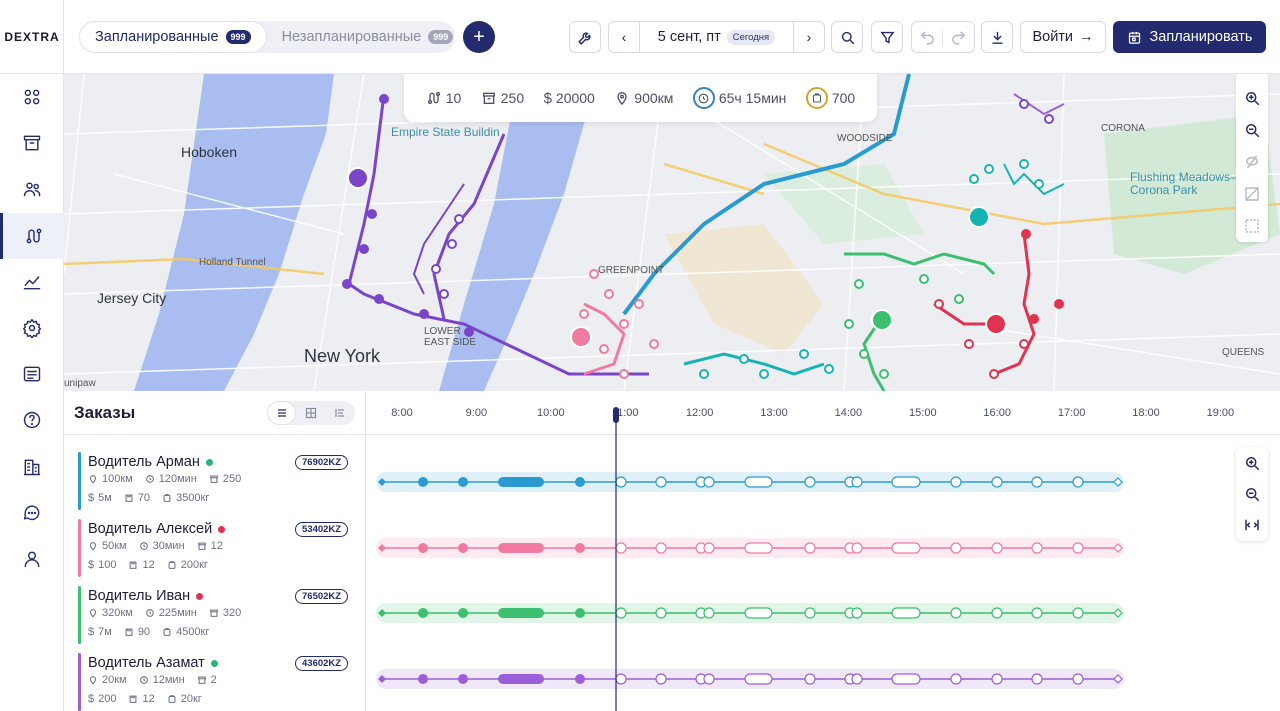  What do you see at coordinates (479, 37) in the screenshot?
I see `add-order-button: +` at bounding box center [479, 37].